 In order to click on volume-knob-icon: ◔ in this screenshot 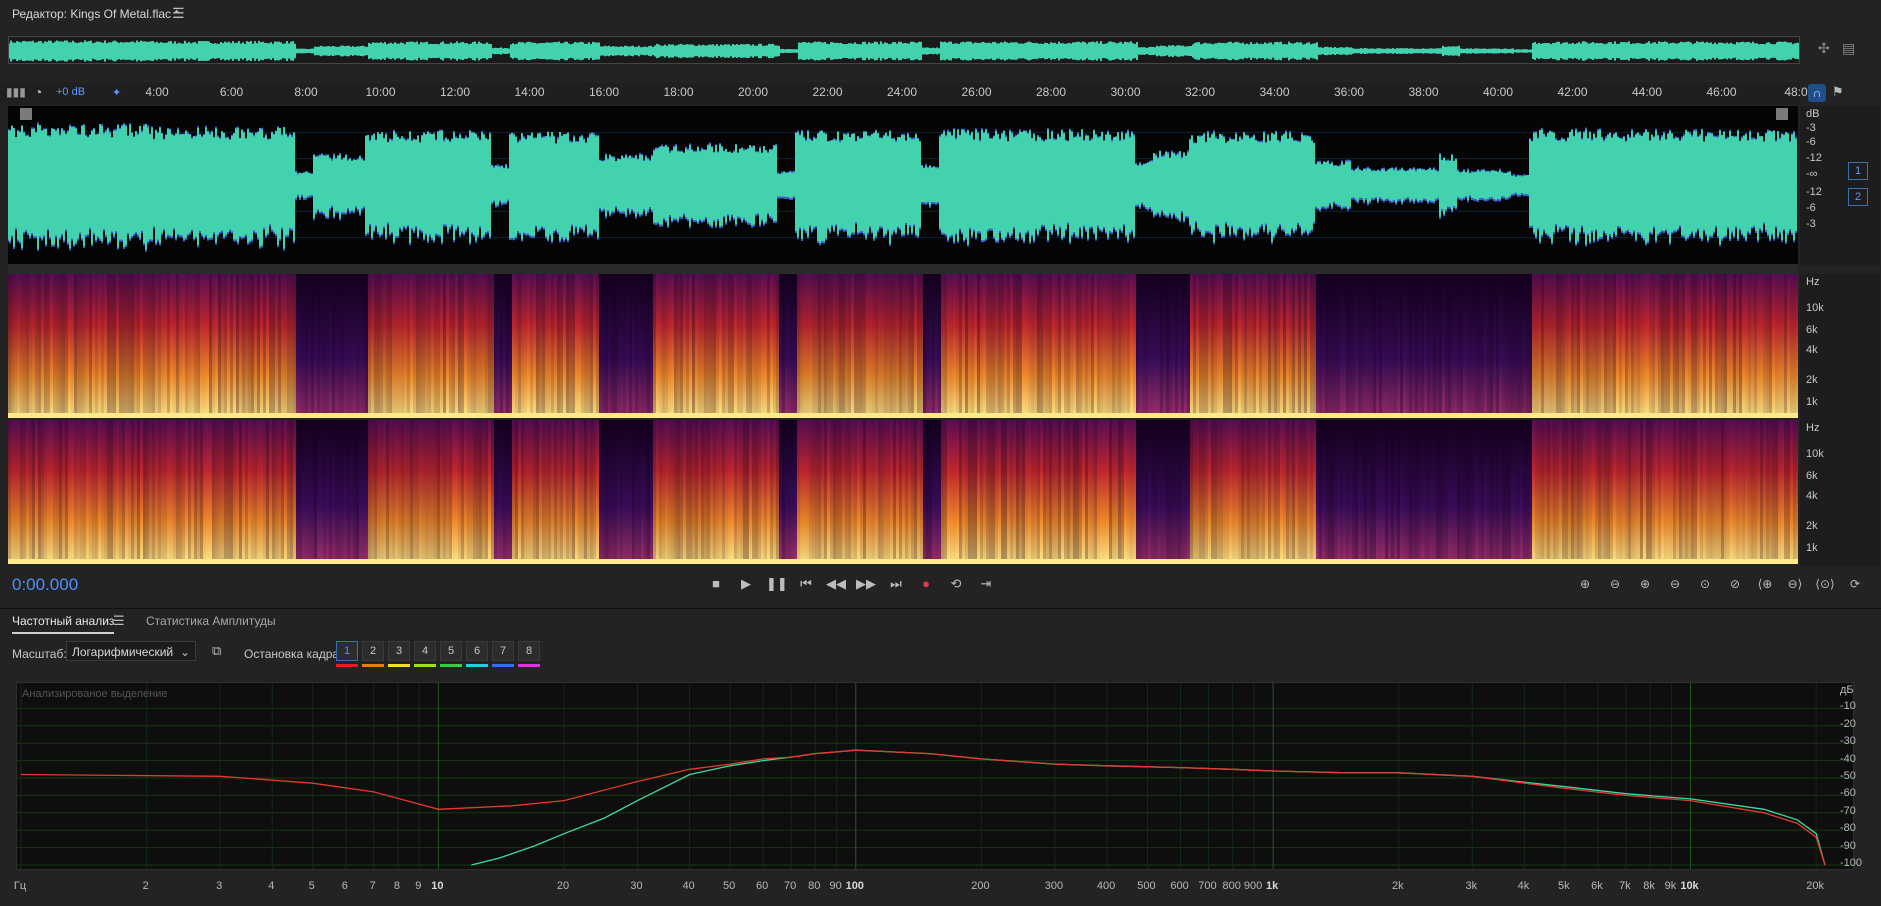, I will do `click(38, 92)`.